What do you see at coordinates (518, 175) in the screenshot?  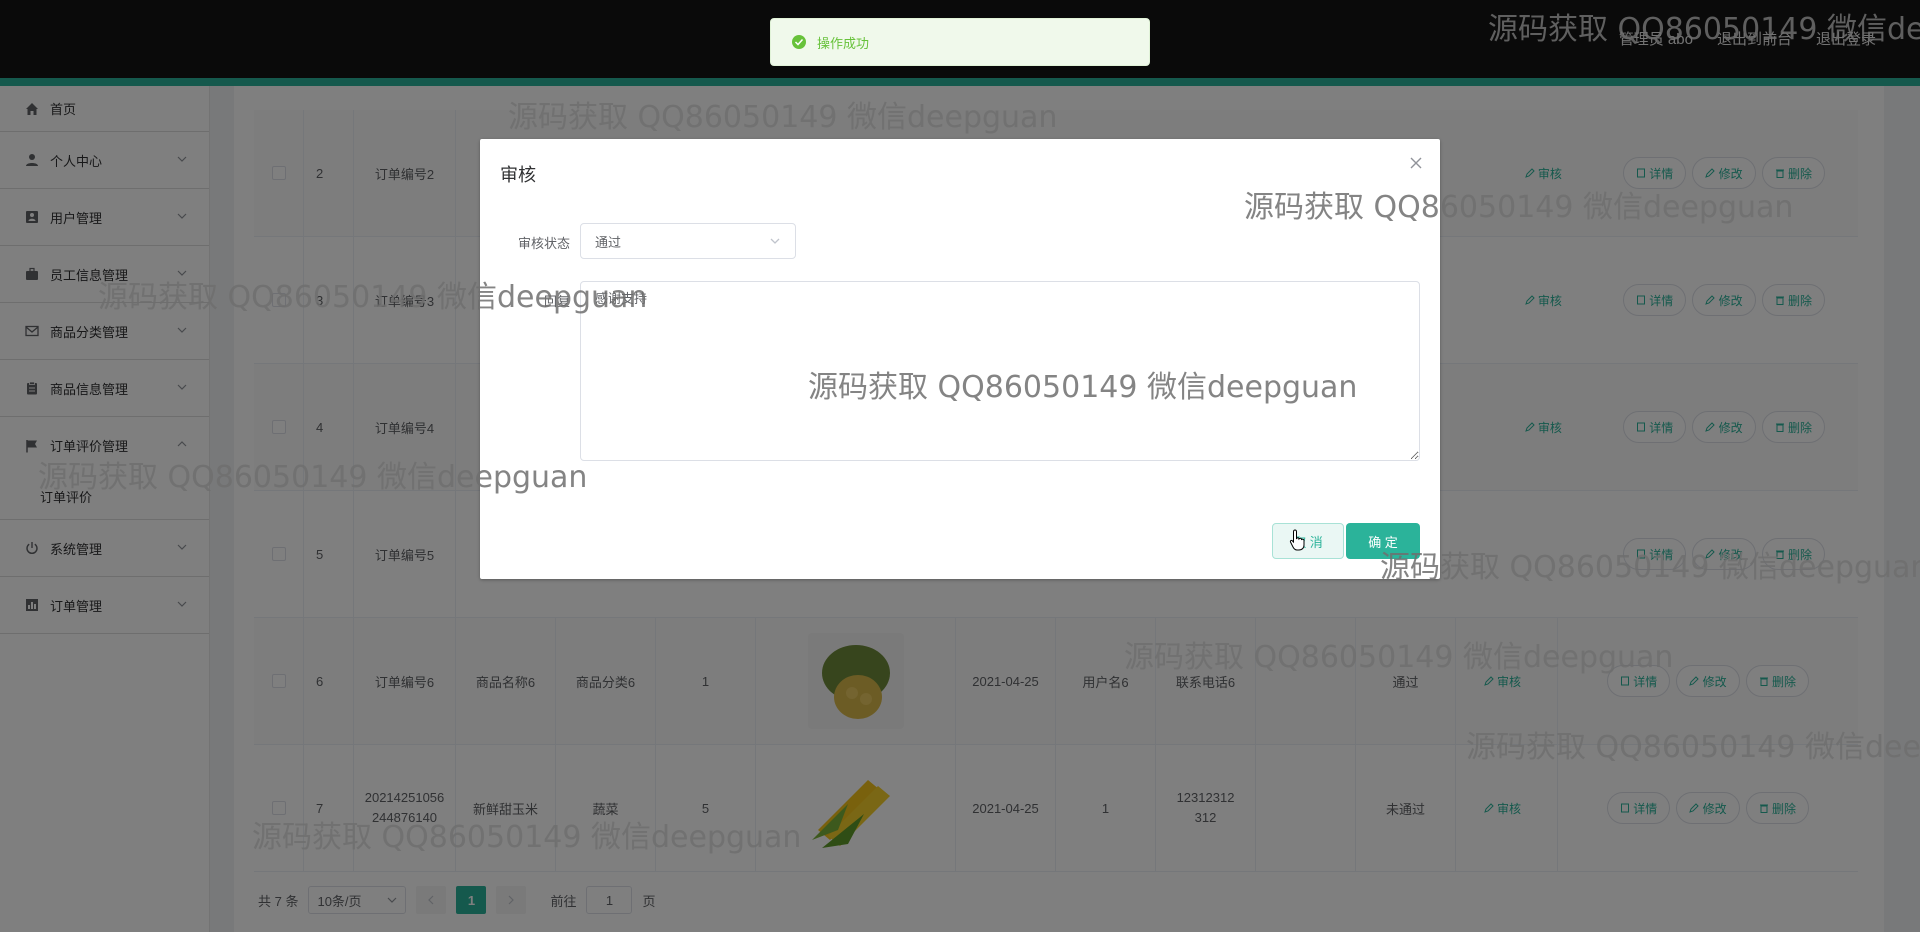 I see `dialog-title: 审核` at bounding box center [518, 175].